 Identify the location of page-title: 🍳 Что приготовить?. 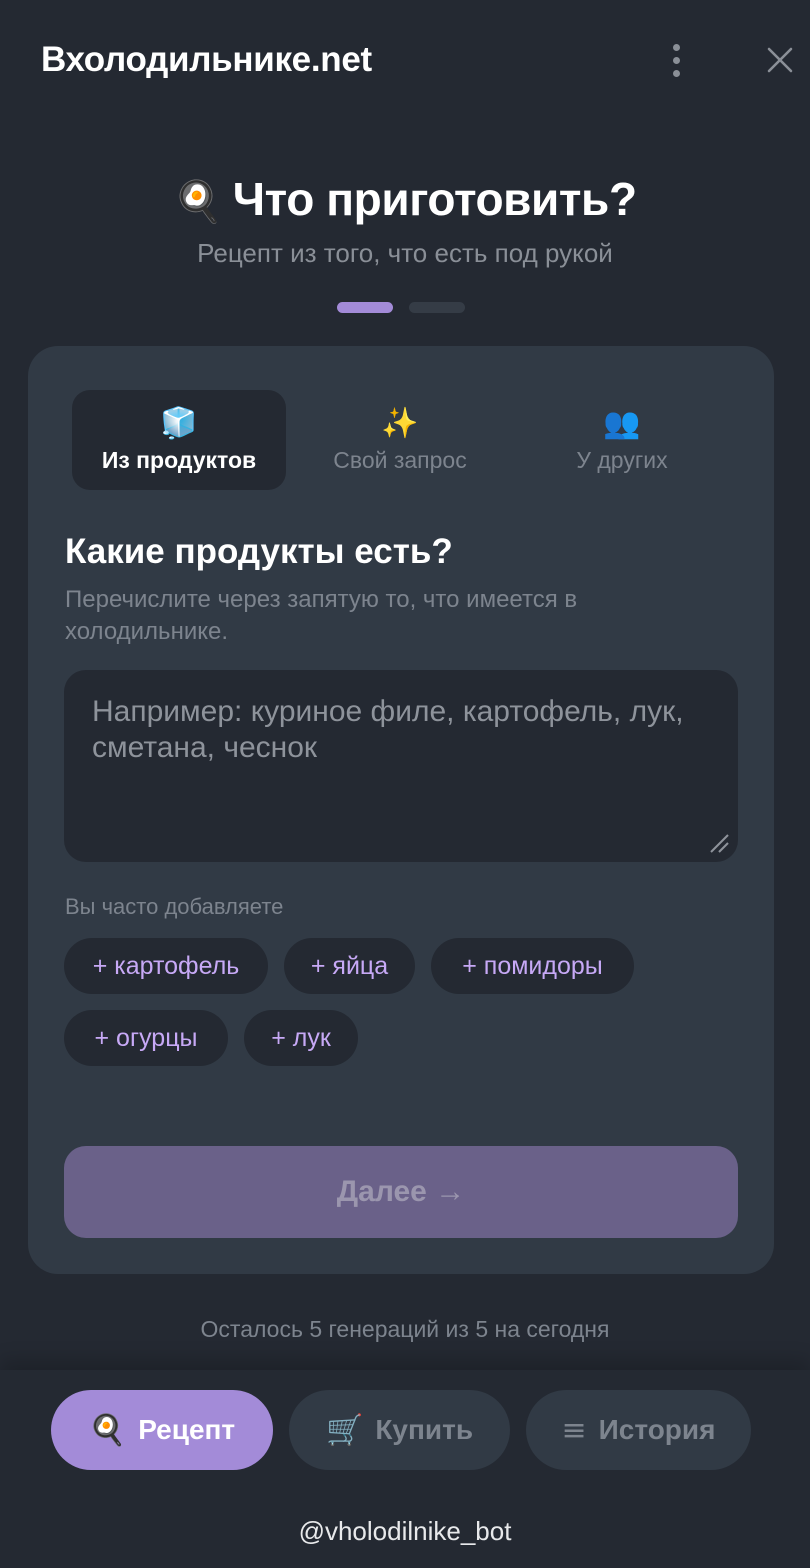
(405, 199).